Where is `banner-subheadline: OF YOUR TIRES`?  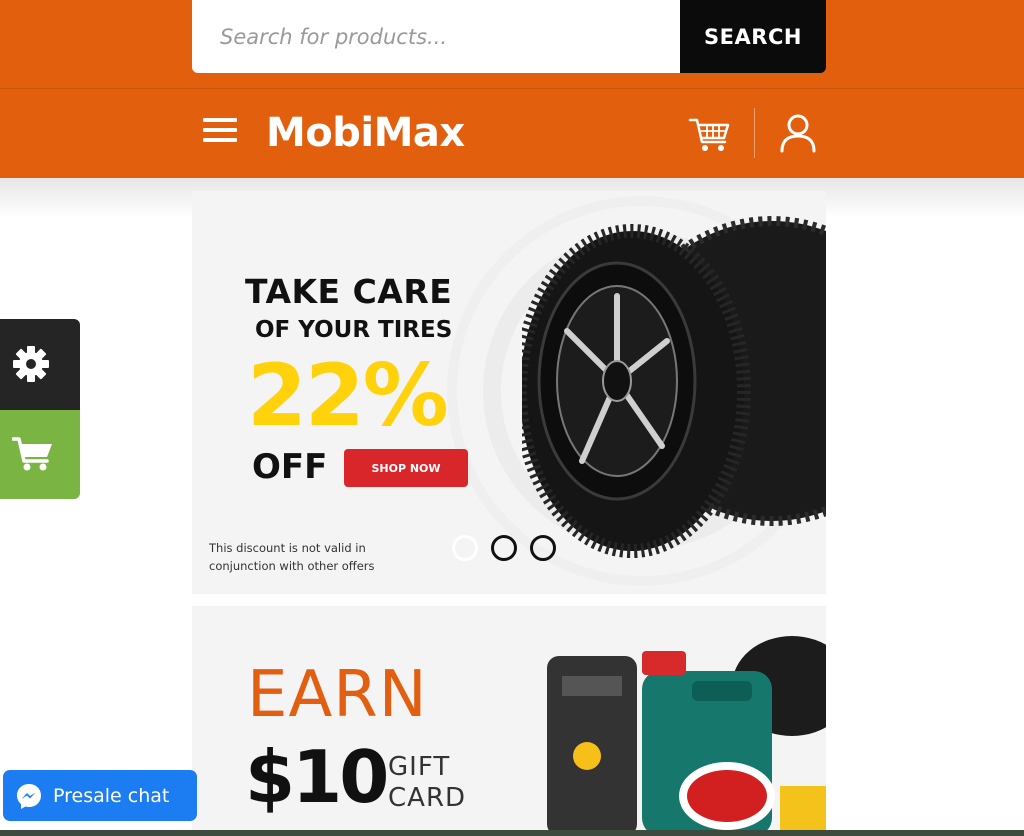 banner-subheadline: OF YOUR TIRES is located at coordinates (354, 330).